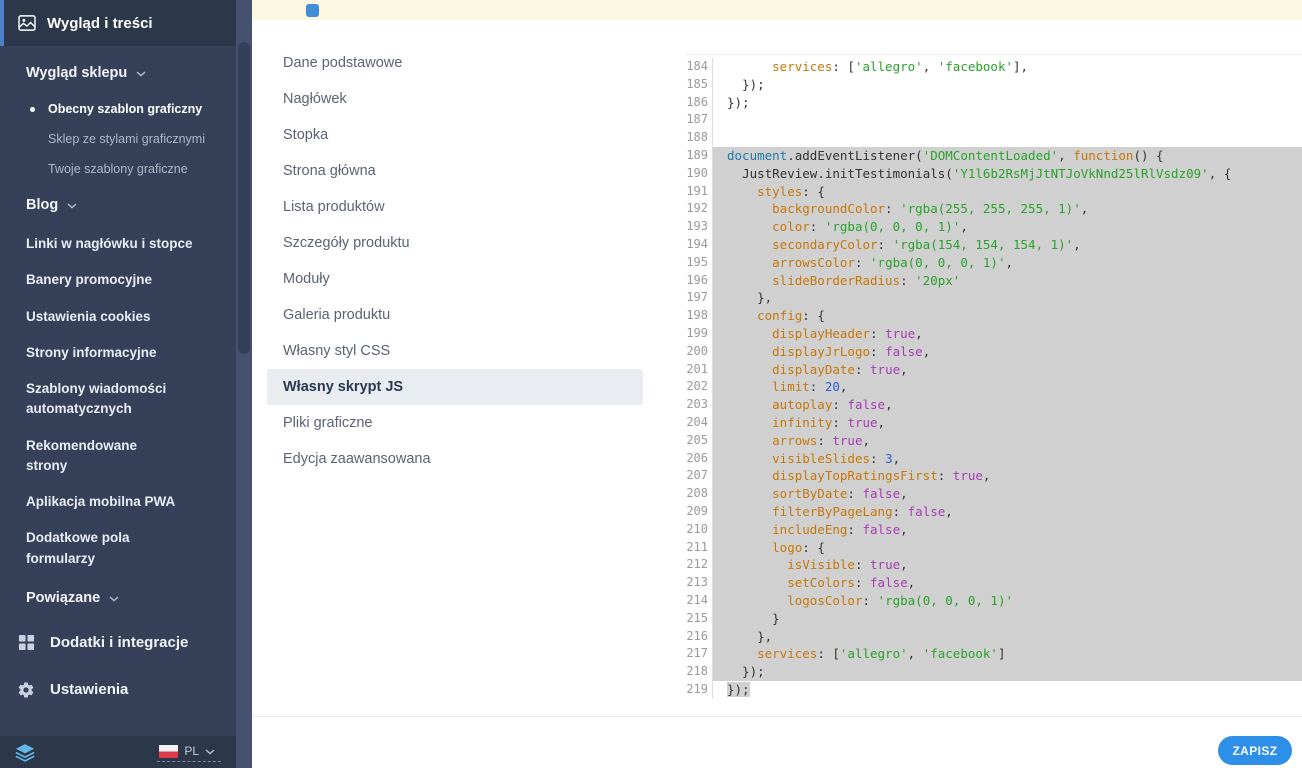  I want to click on gear-icon, so click(26, 690).